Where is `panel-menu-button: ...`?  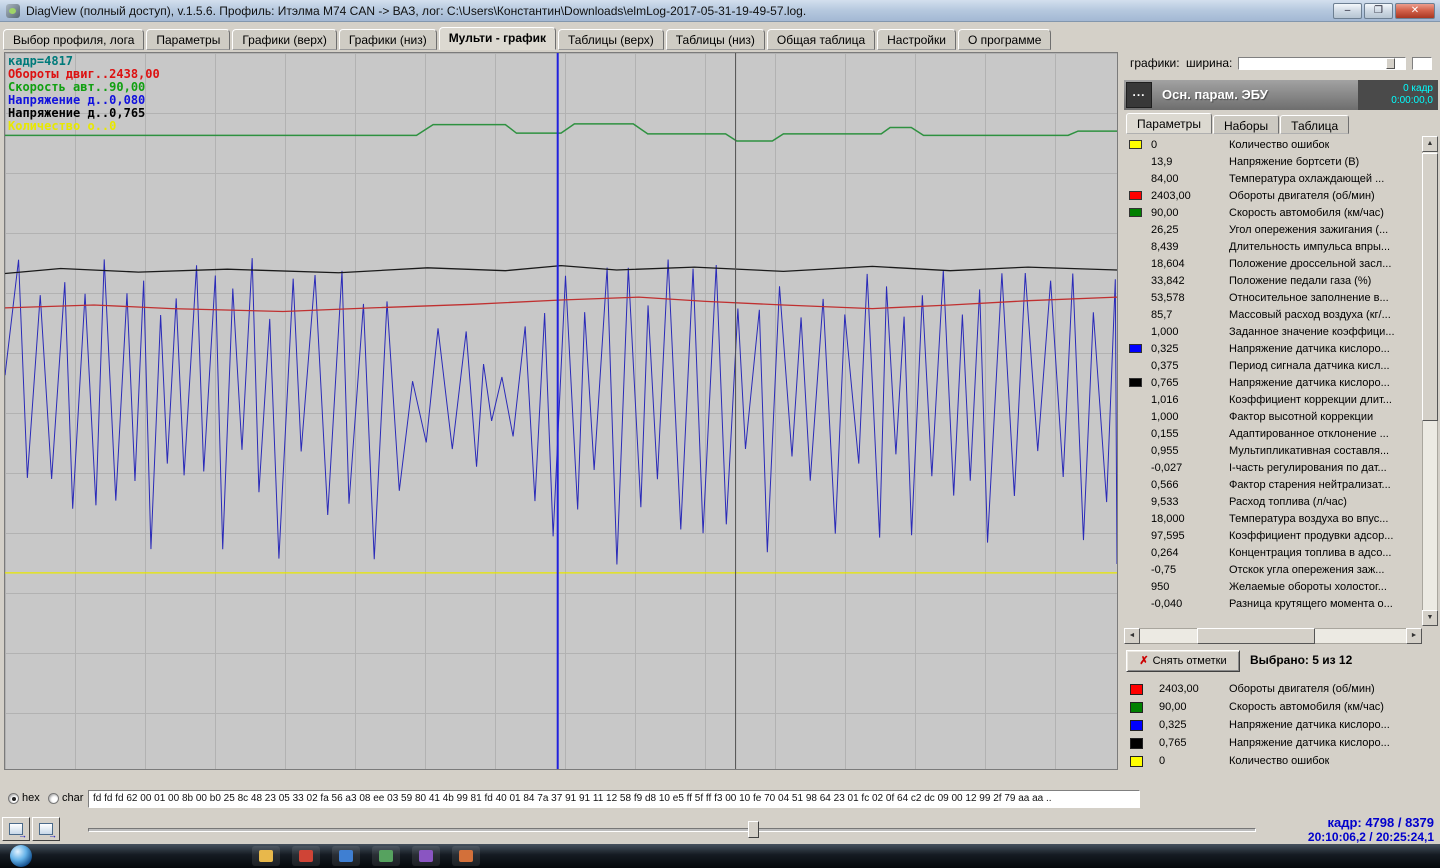 panel-menu-button: ... is located at coordinates (1139, 95).